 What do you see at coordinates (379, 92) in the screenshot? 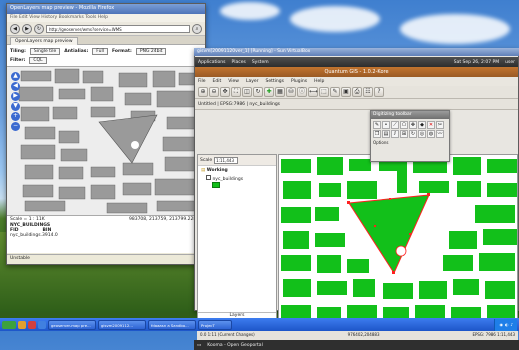
I see `help-icon: ?` at bounding box center [379, 92].